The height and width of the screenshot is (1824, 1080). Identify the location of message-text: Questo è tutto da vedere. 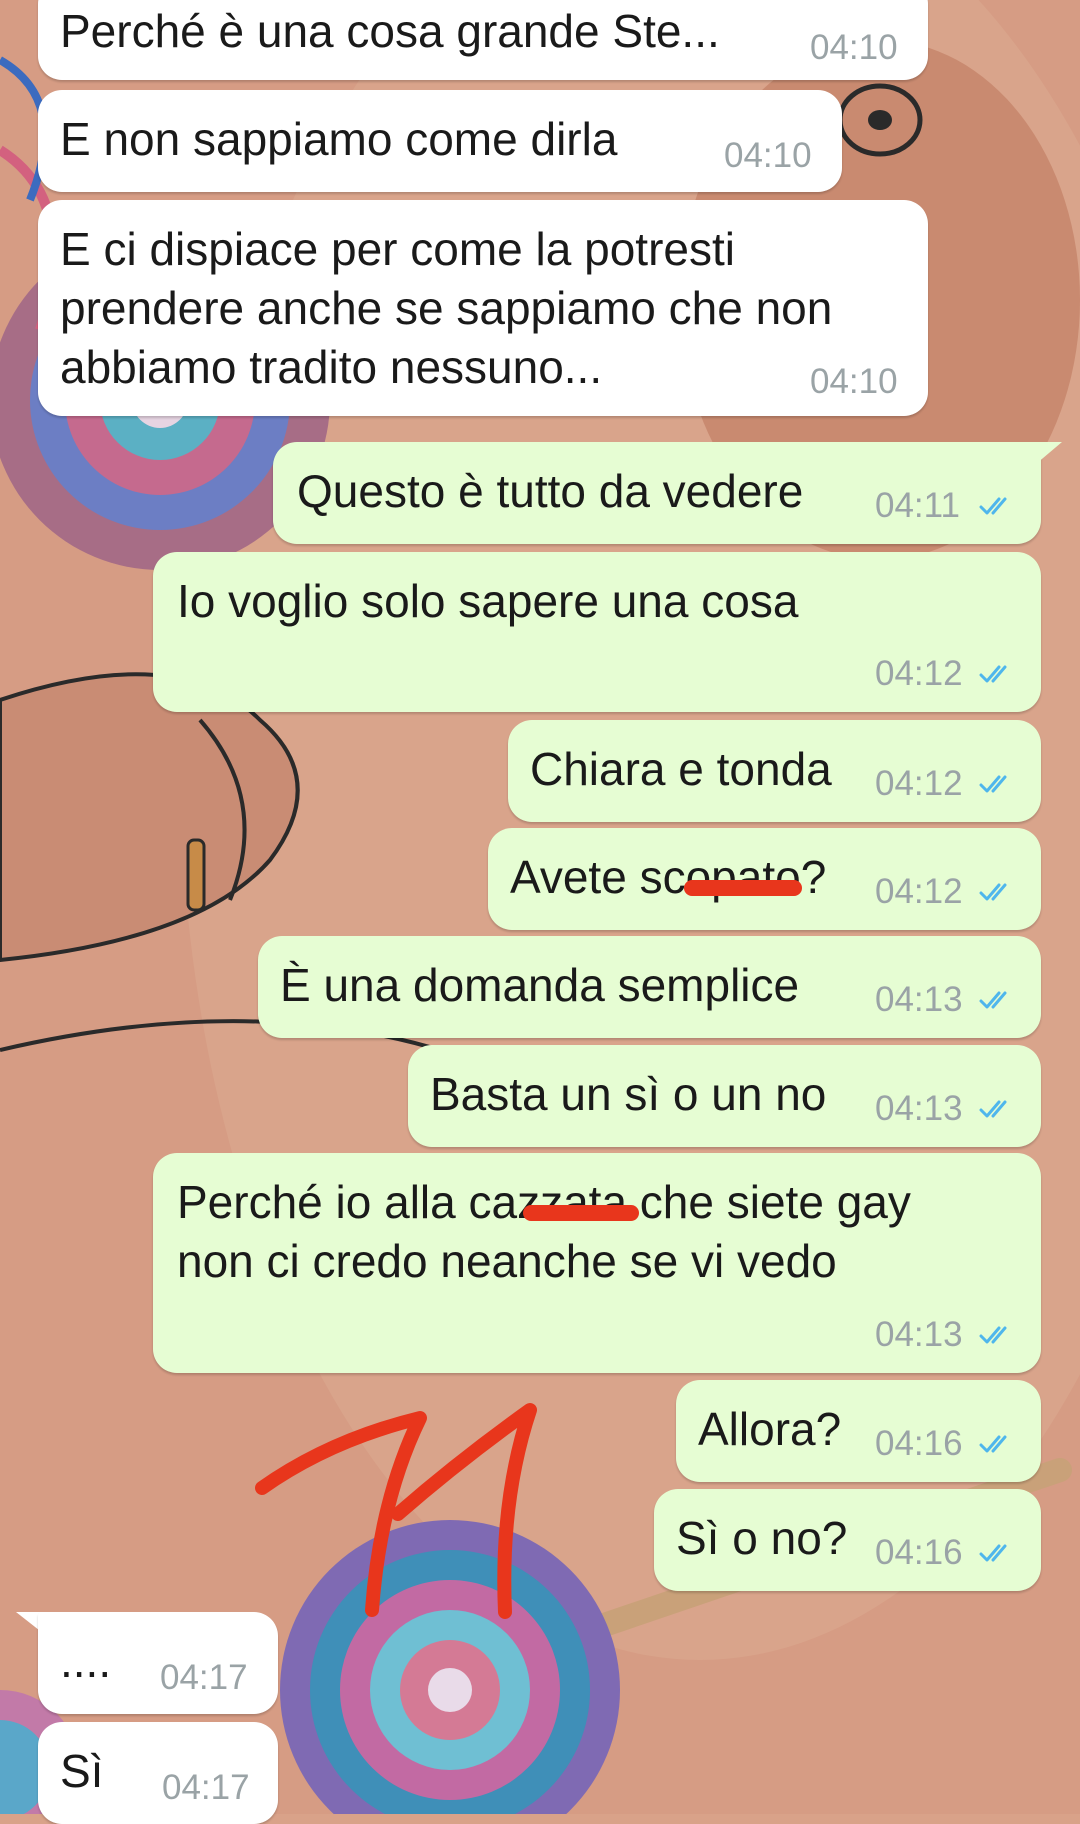
(550, 491).